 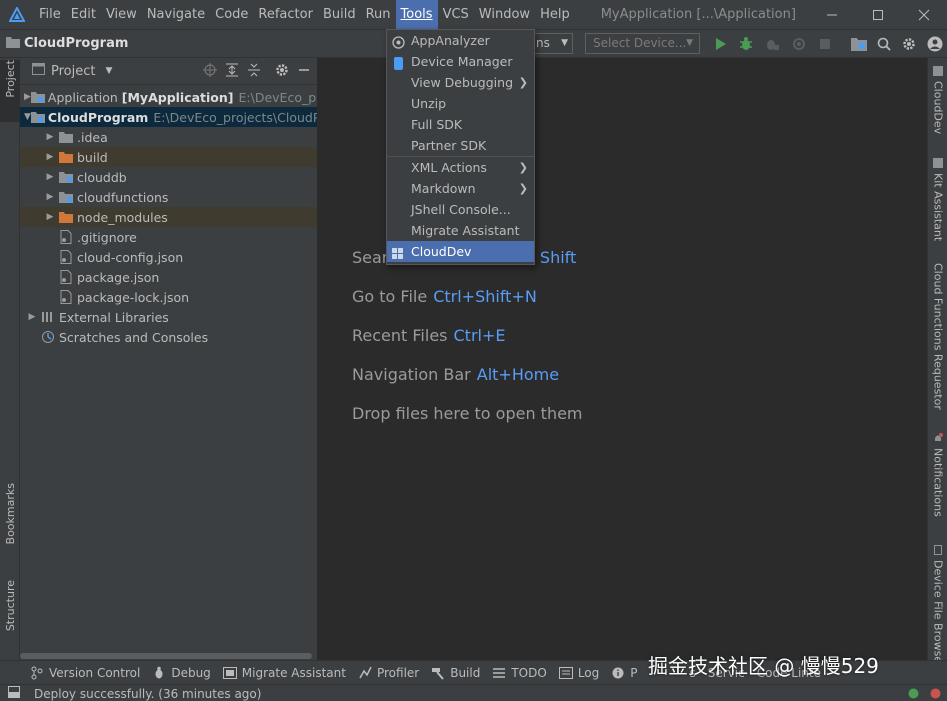 I want to click on tree-item-label: package-lock.json, so click(x=133, y=297).